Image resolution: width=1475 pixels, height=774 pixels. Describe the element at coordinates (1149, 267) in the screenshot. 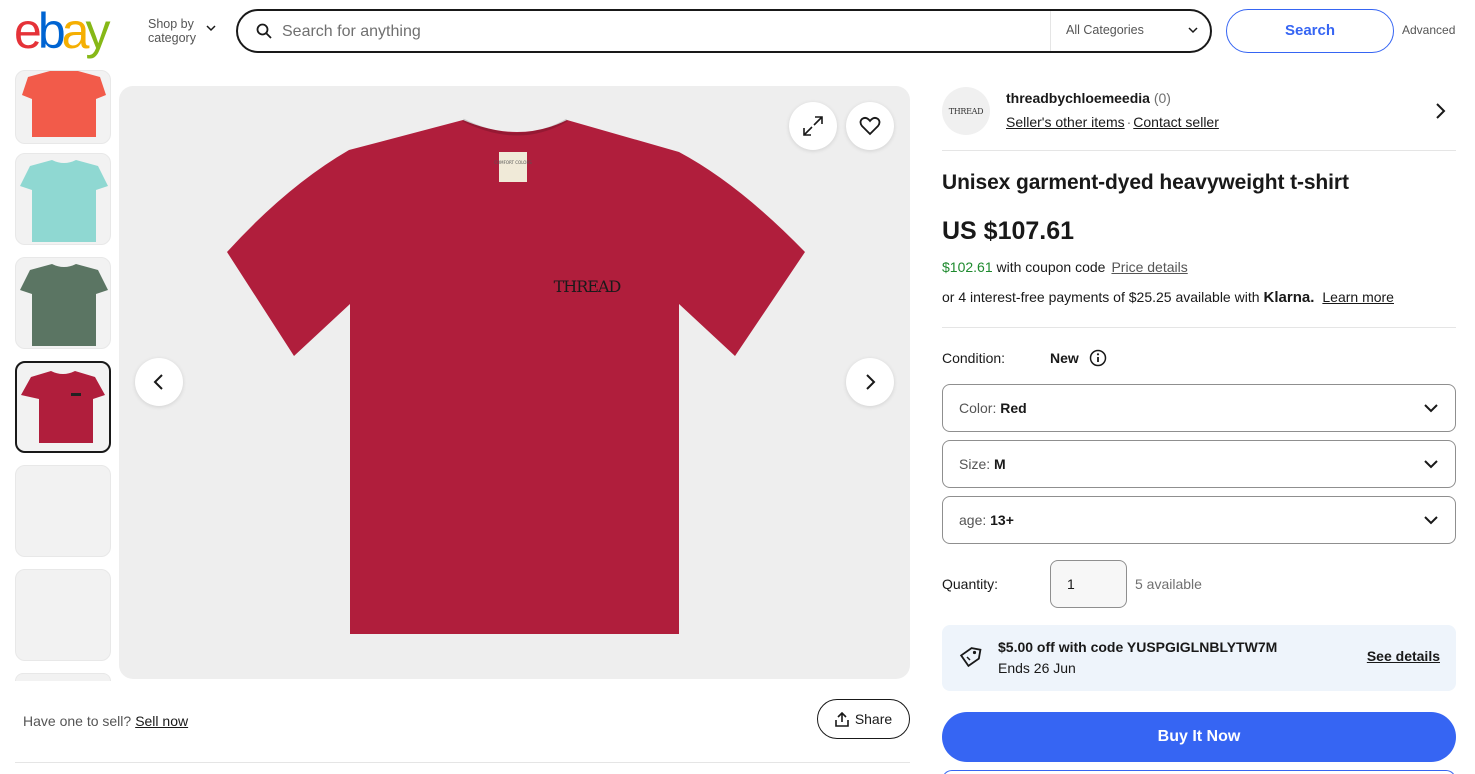

I see `price-details-link: Price details` at that location.